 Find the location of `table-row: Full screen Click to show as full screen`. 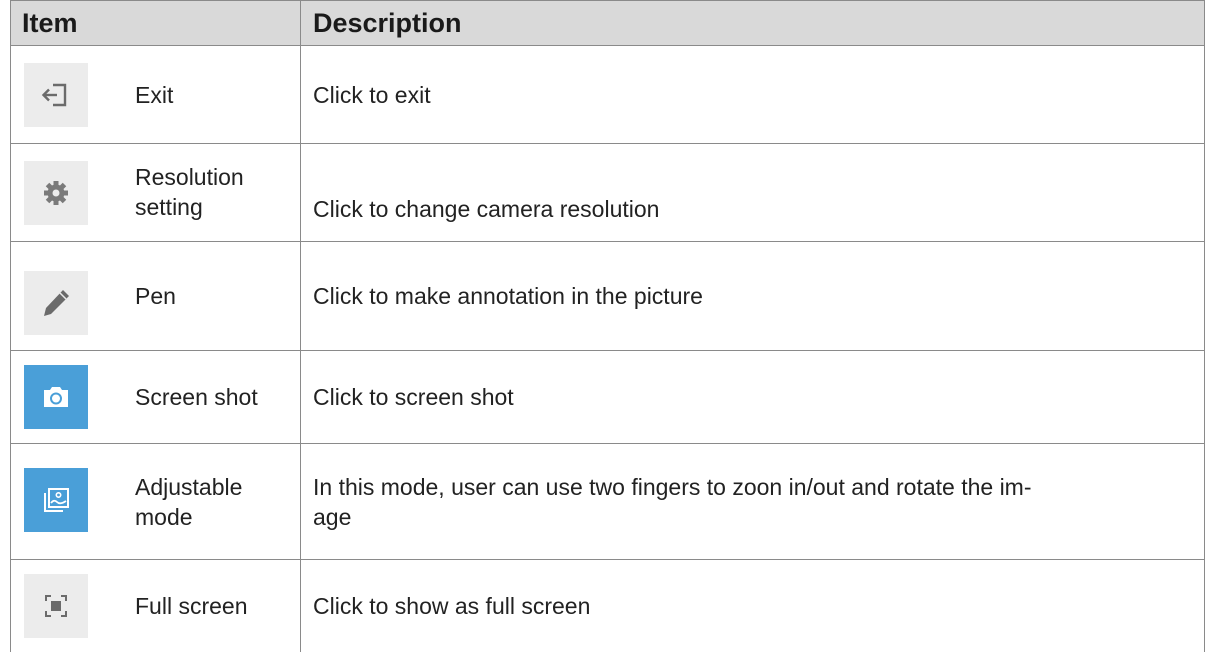

table-row: Full screen Click to show as full screen is located at coordinates (607, 606).